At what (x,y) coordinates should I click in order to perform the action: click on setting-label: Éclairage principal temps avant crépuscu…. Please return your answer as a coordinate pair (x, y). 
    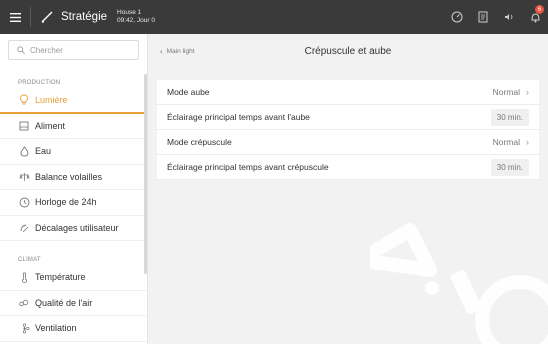
    Looking at the image, I should click on (248, 167).